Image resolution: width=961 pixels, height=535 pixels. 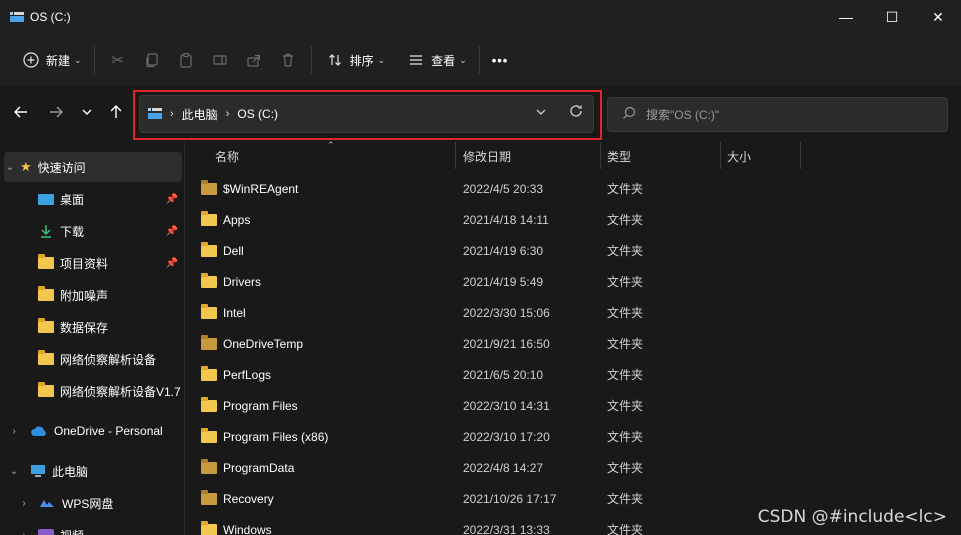 I want to click on close-button: ✕, so click(x=938, y=17).